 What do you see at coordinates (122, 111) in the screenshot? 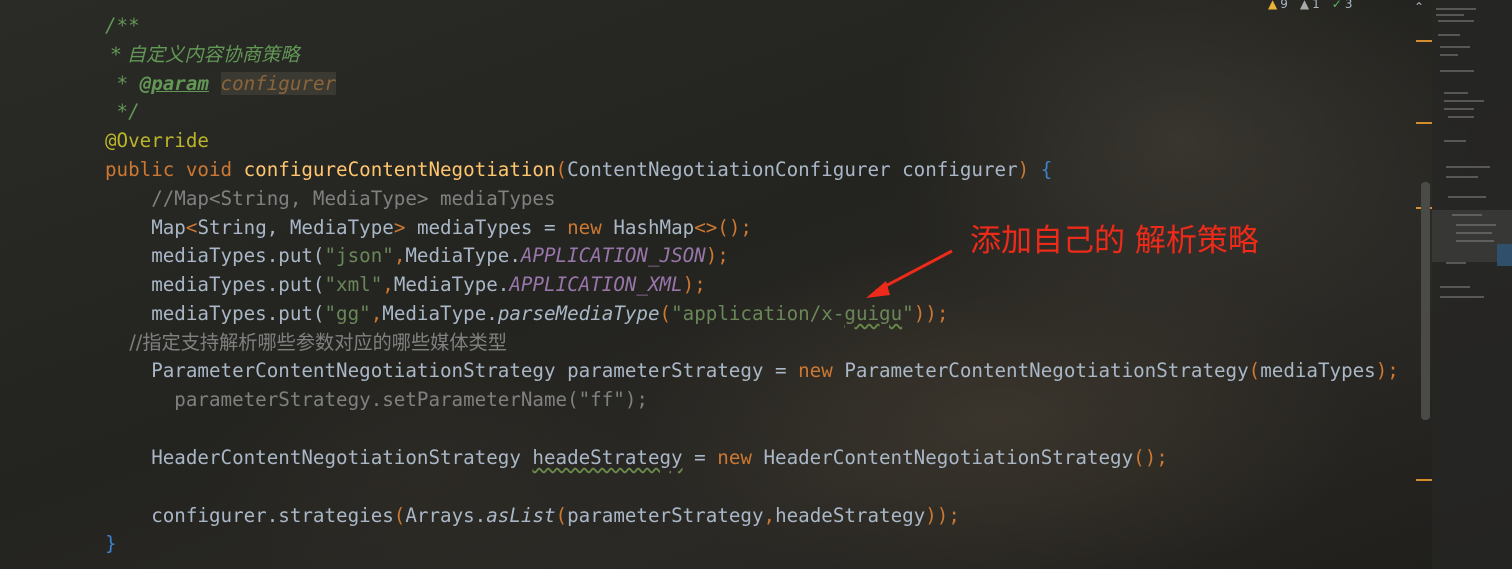
I see `code-line-4: */` at bounding box center [122, 111].